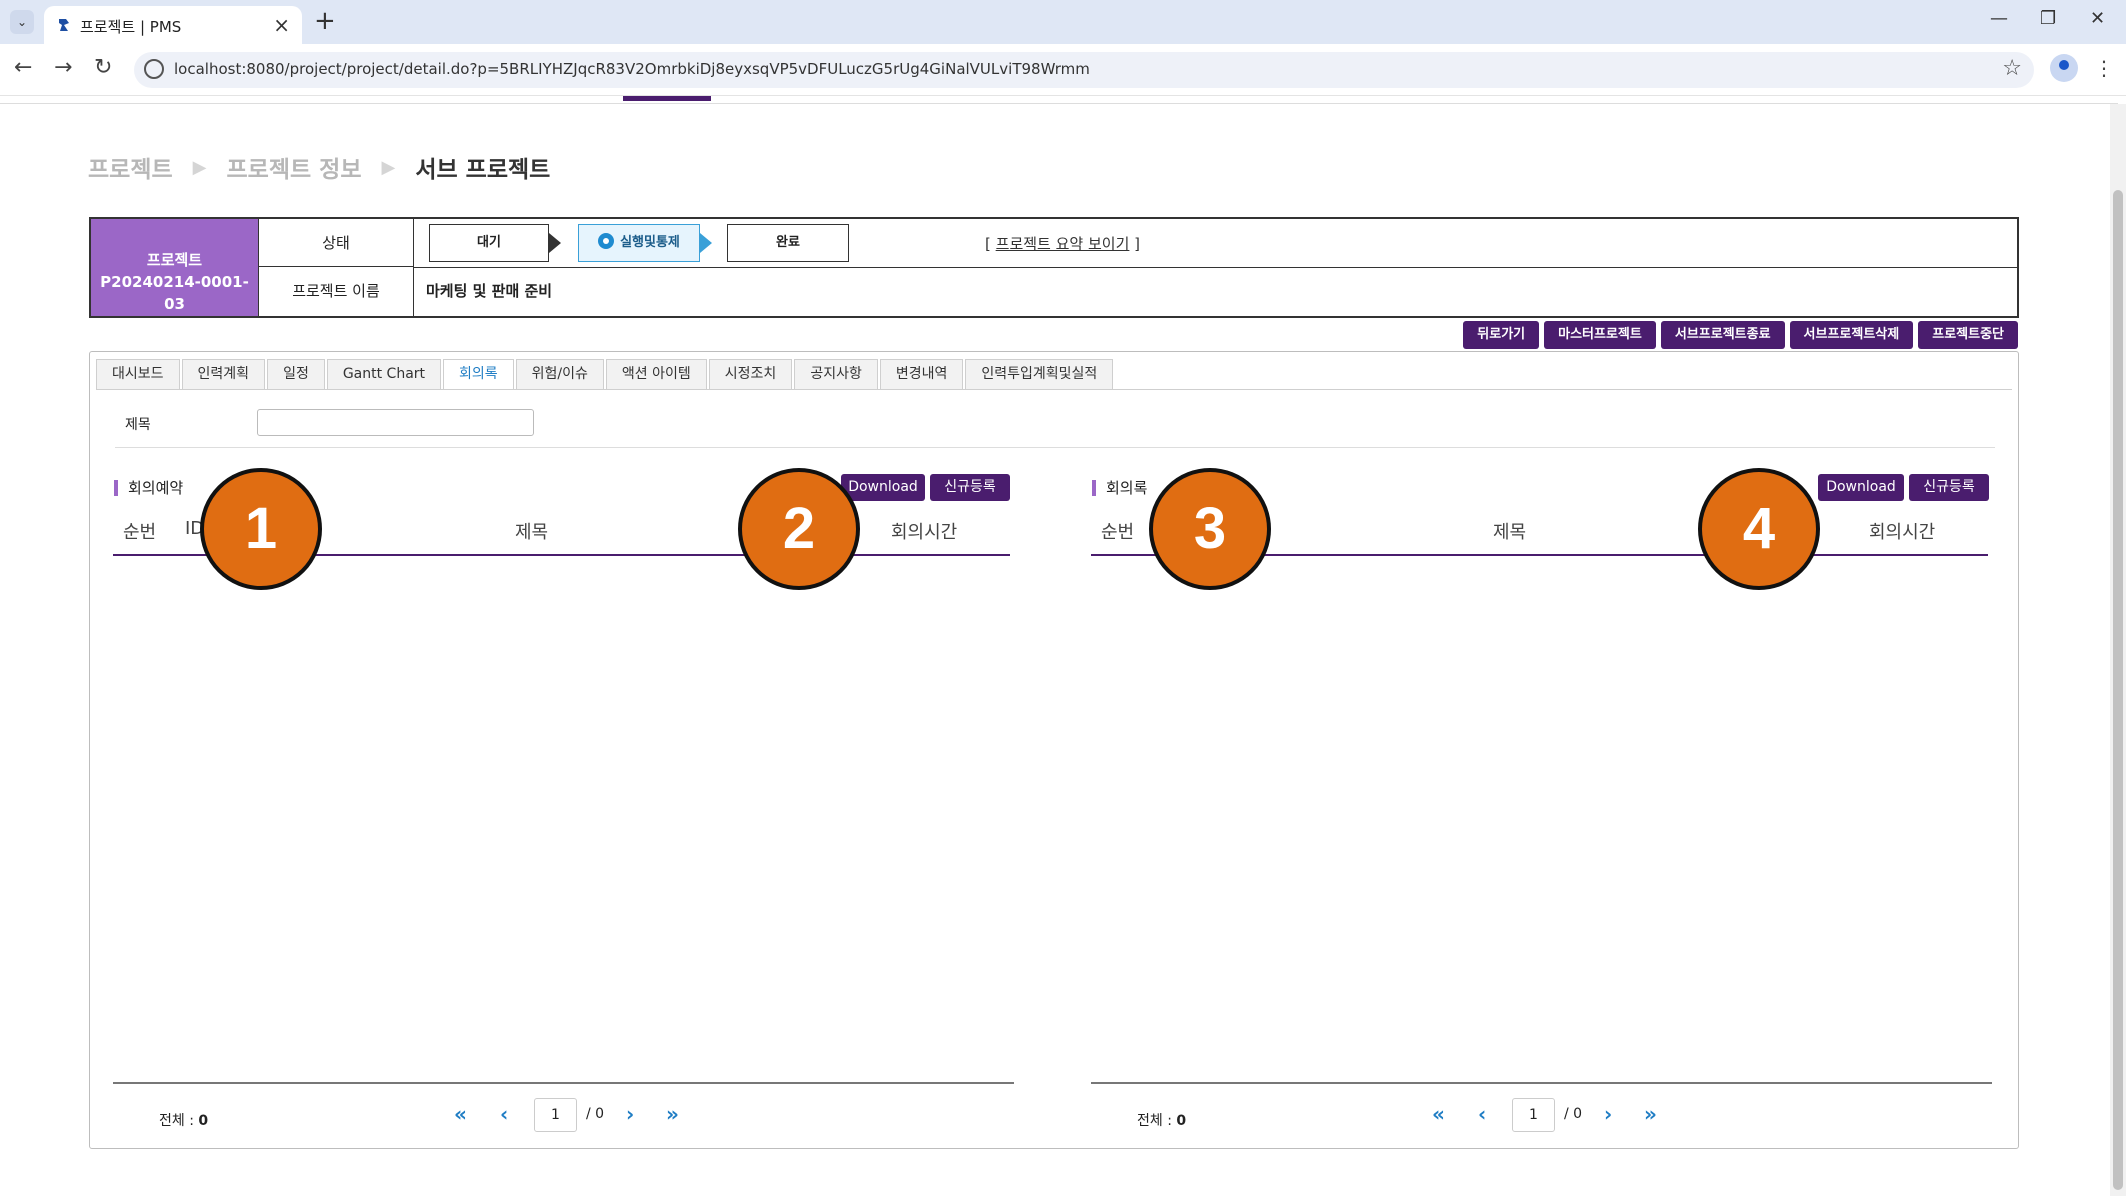  I want to click on annotation-marker-2: 2, so click(799, 529).